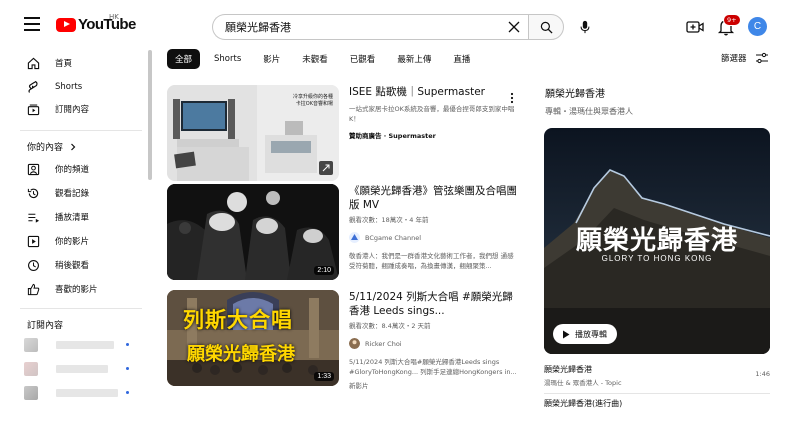 This screenshot has height=421, width=798. Describe the element at coordinates (591, 334) in the screenshot. I see `play-album-label: 播放專輯` at that location.